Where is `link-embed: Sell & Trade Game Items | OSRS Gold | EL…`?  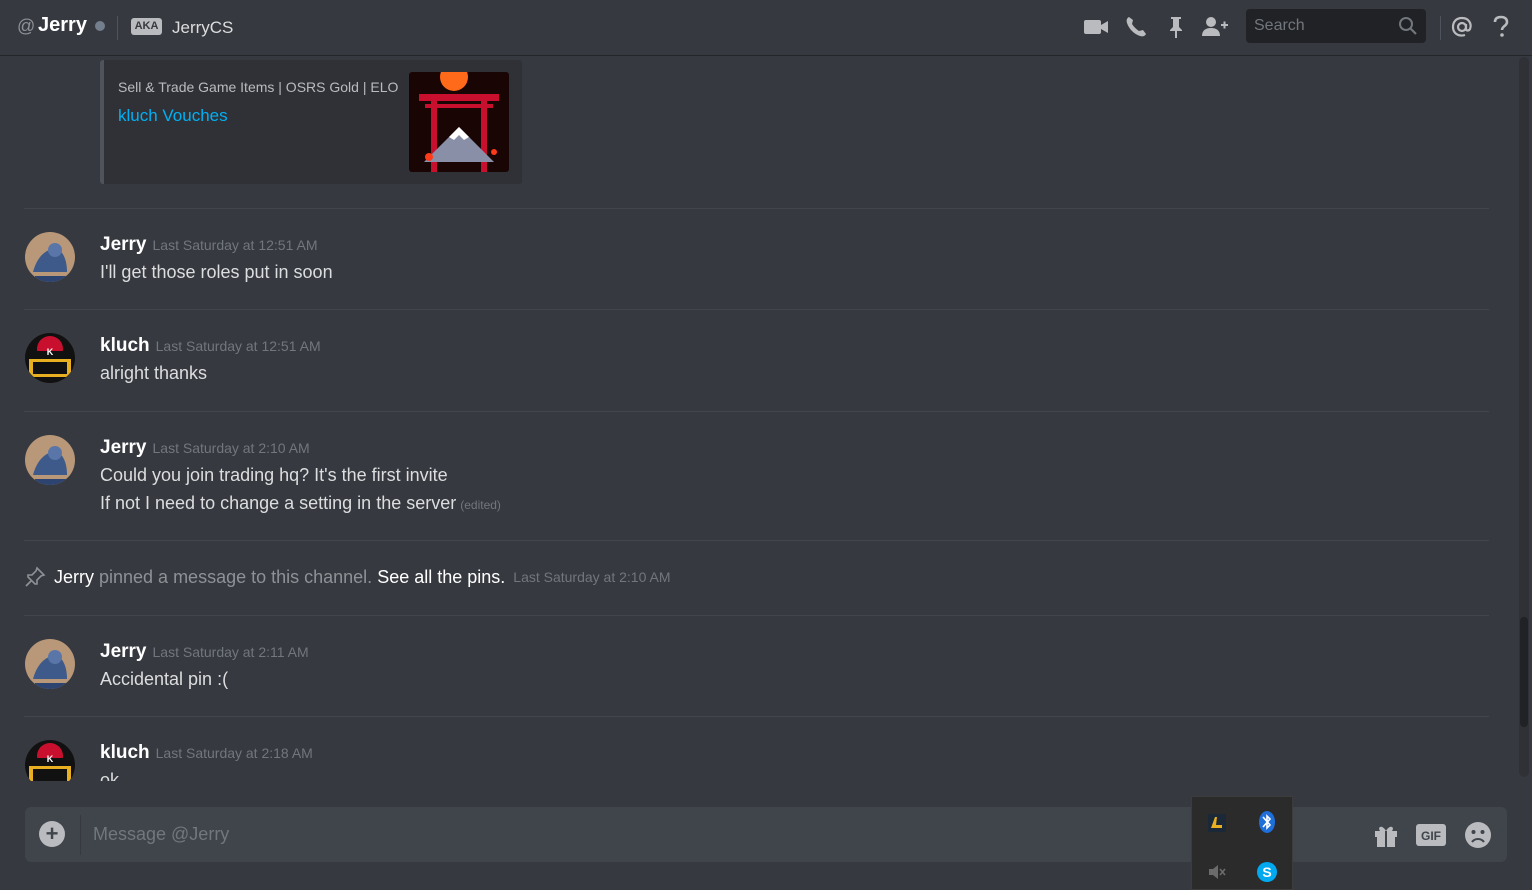 link-embed: Sell & Trade Game Items | OSRS Gold | EL… is located at coordinates (311, 122).